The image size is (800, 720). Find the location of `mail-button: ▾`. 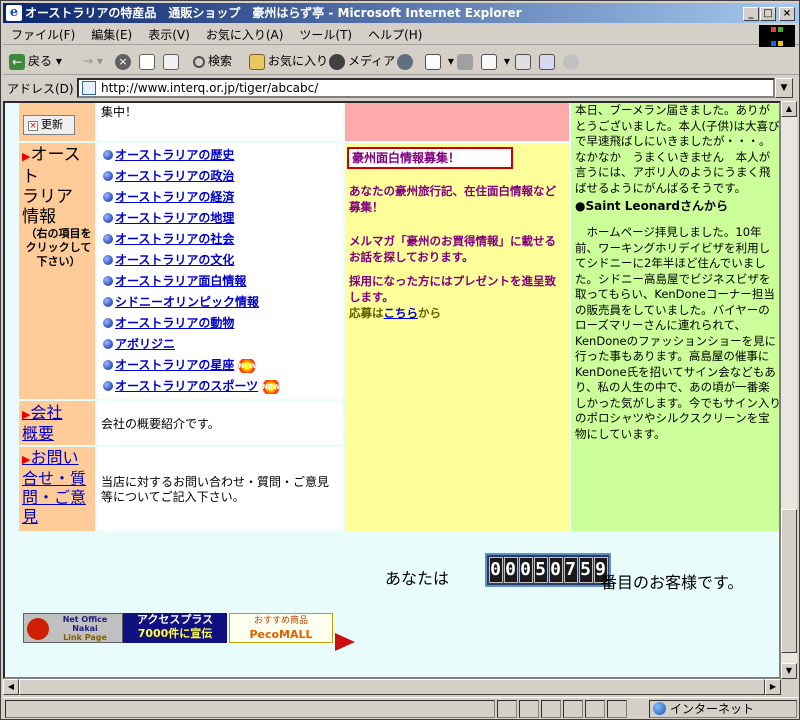

mail-button: ▾ is located at coordinates (439, 61).